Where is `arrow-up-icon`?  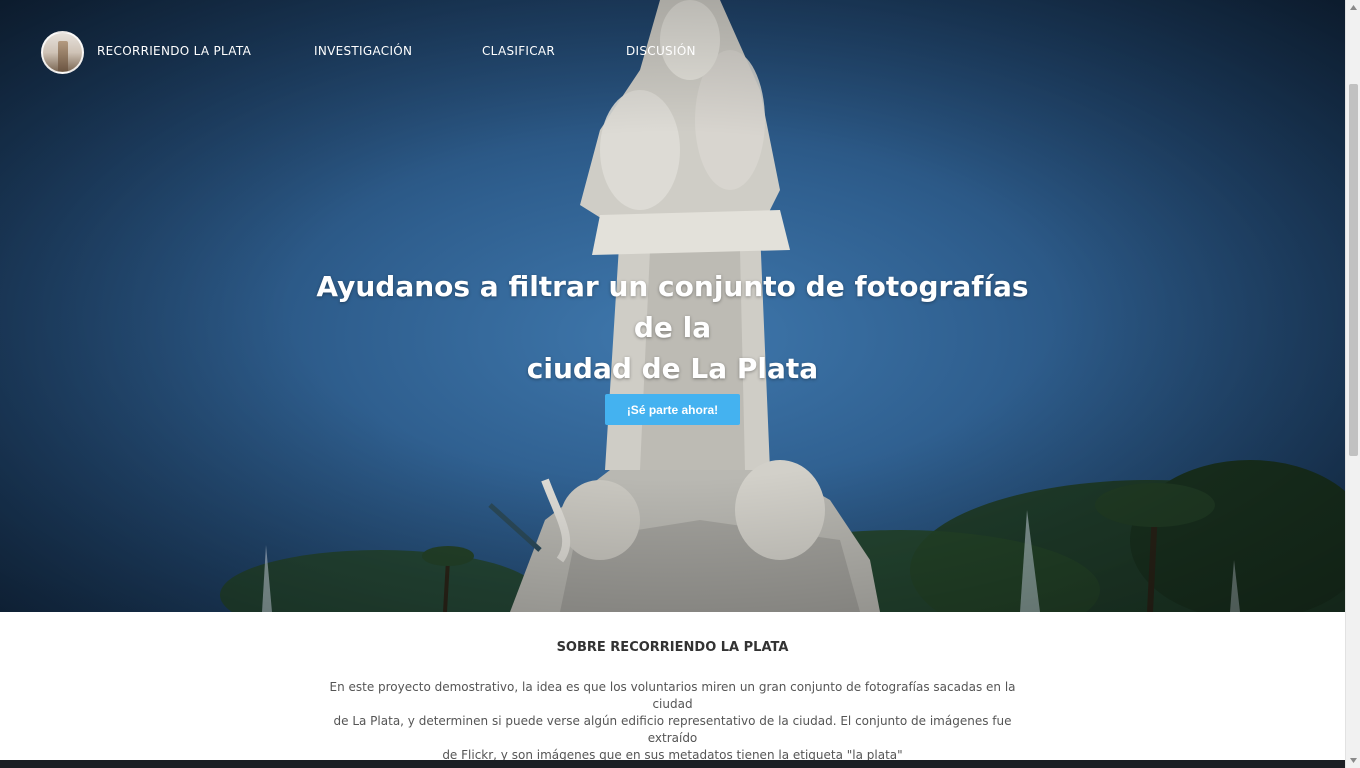
arrow-up-icon is located at coordinates (1353, 7).